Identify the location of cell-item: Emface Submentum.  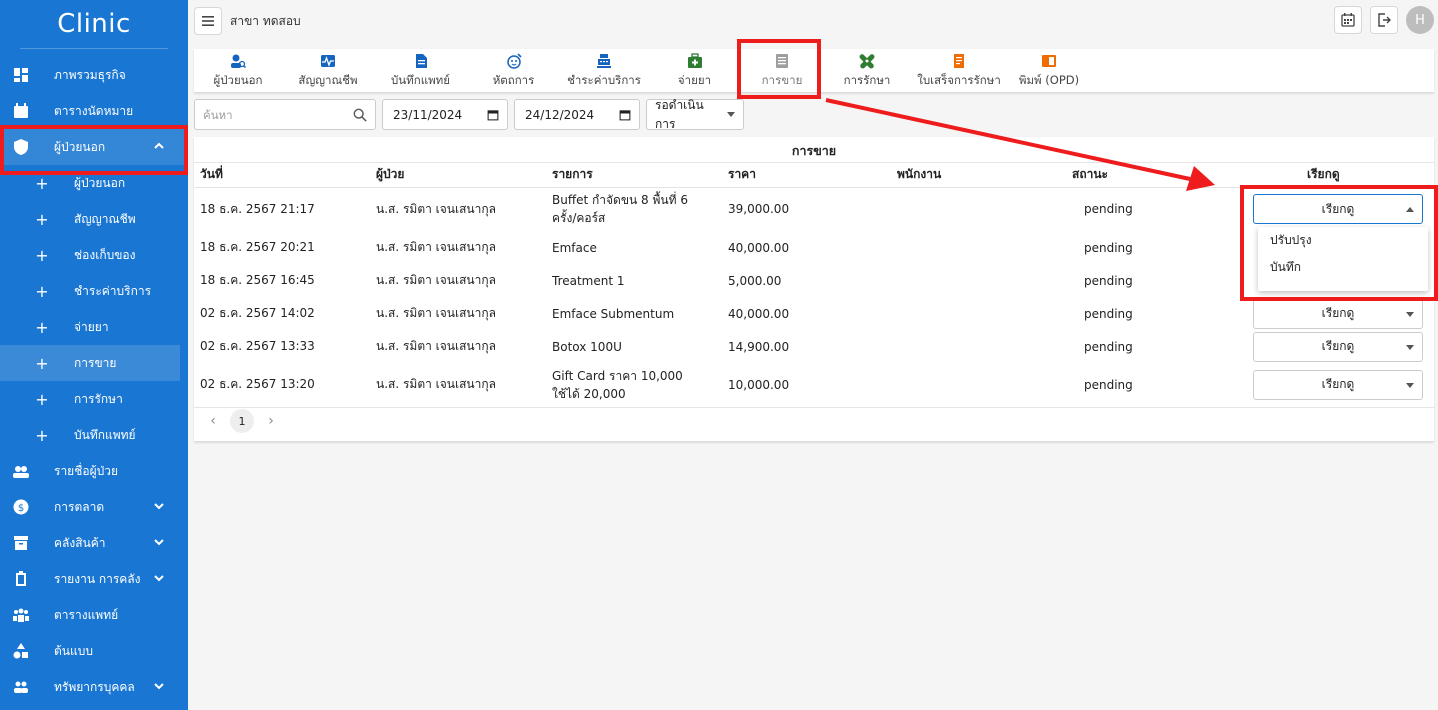
(613, 313).